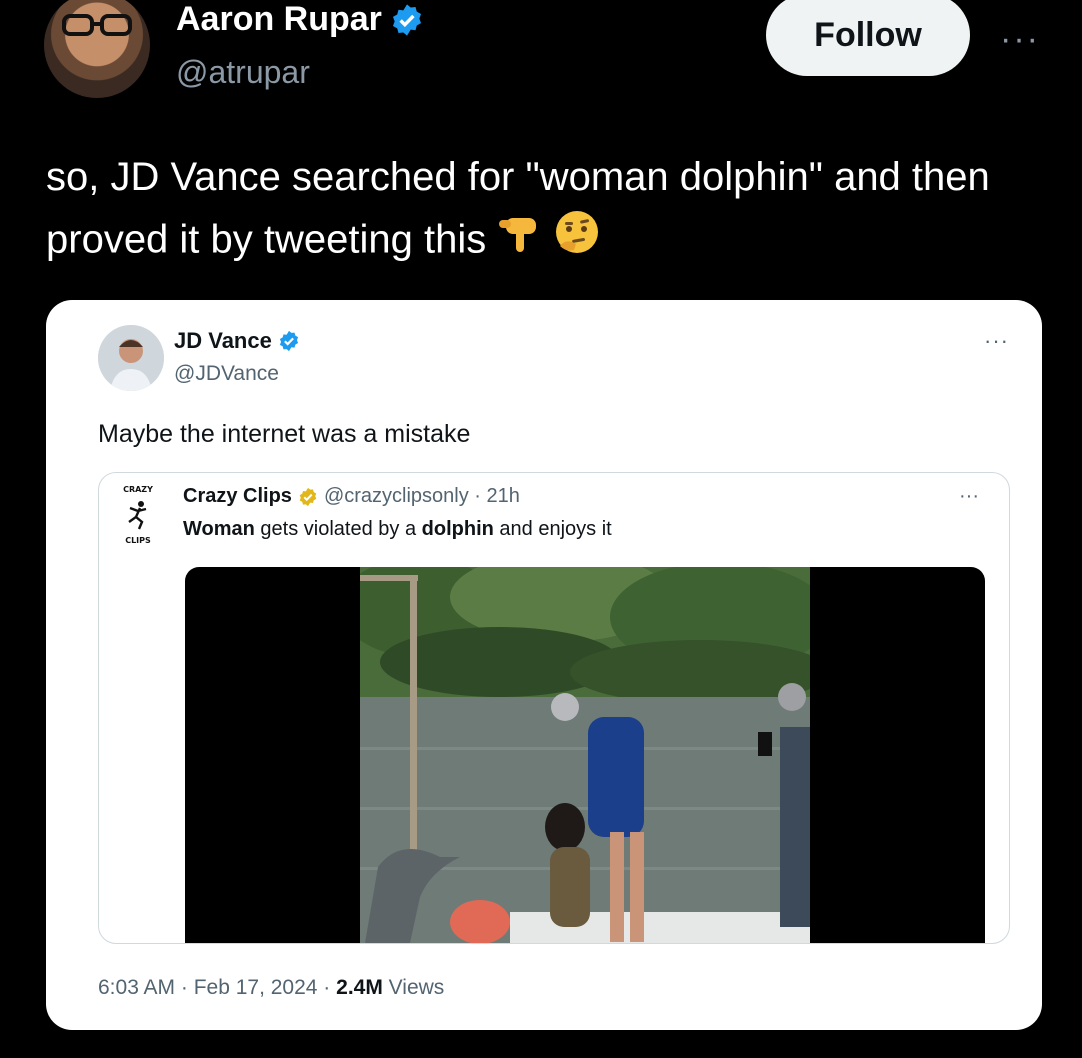  Describe the element at coordinates (217, 987) in the screenshot. I see `timestamp-text: 6:03 AM · Feb 17, 2024 ·` at that location.